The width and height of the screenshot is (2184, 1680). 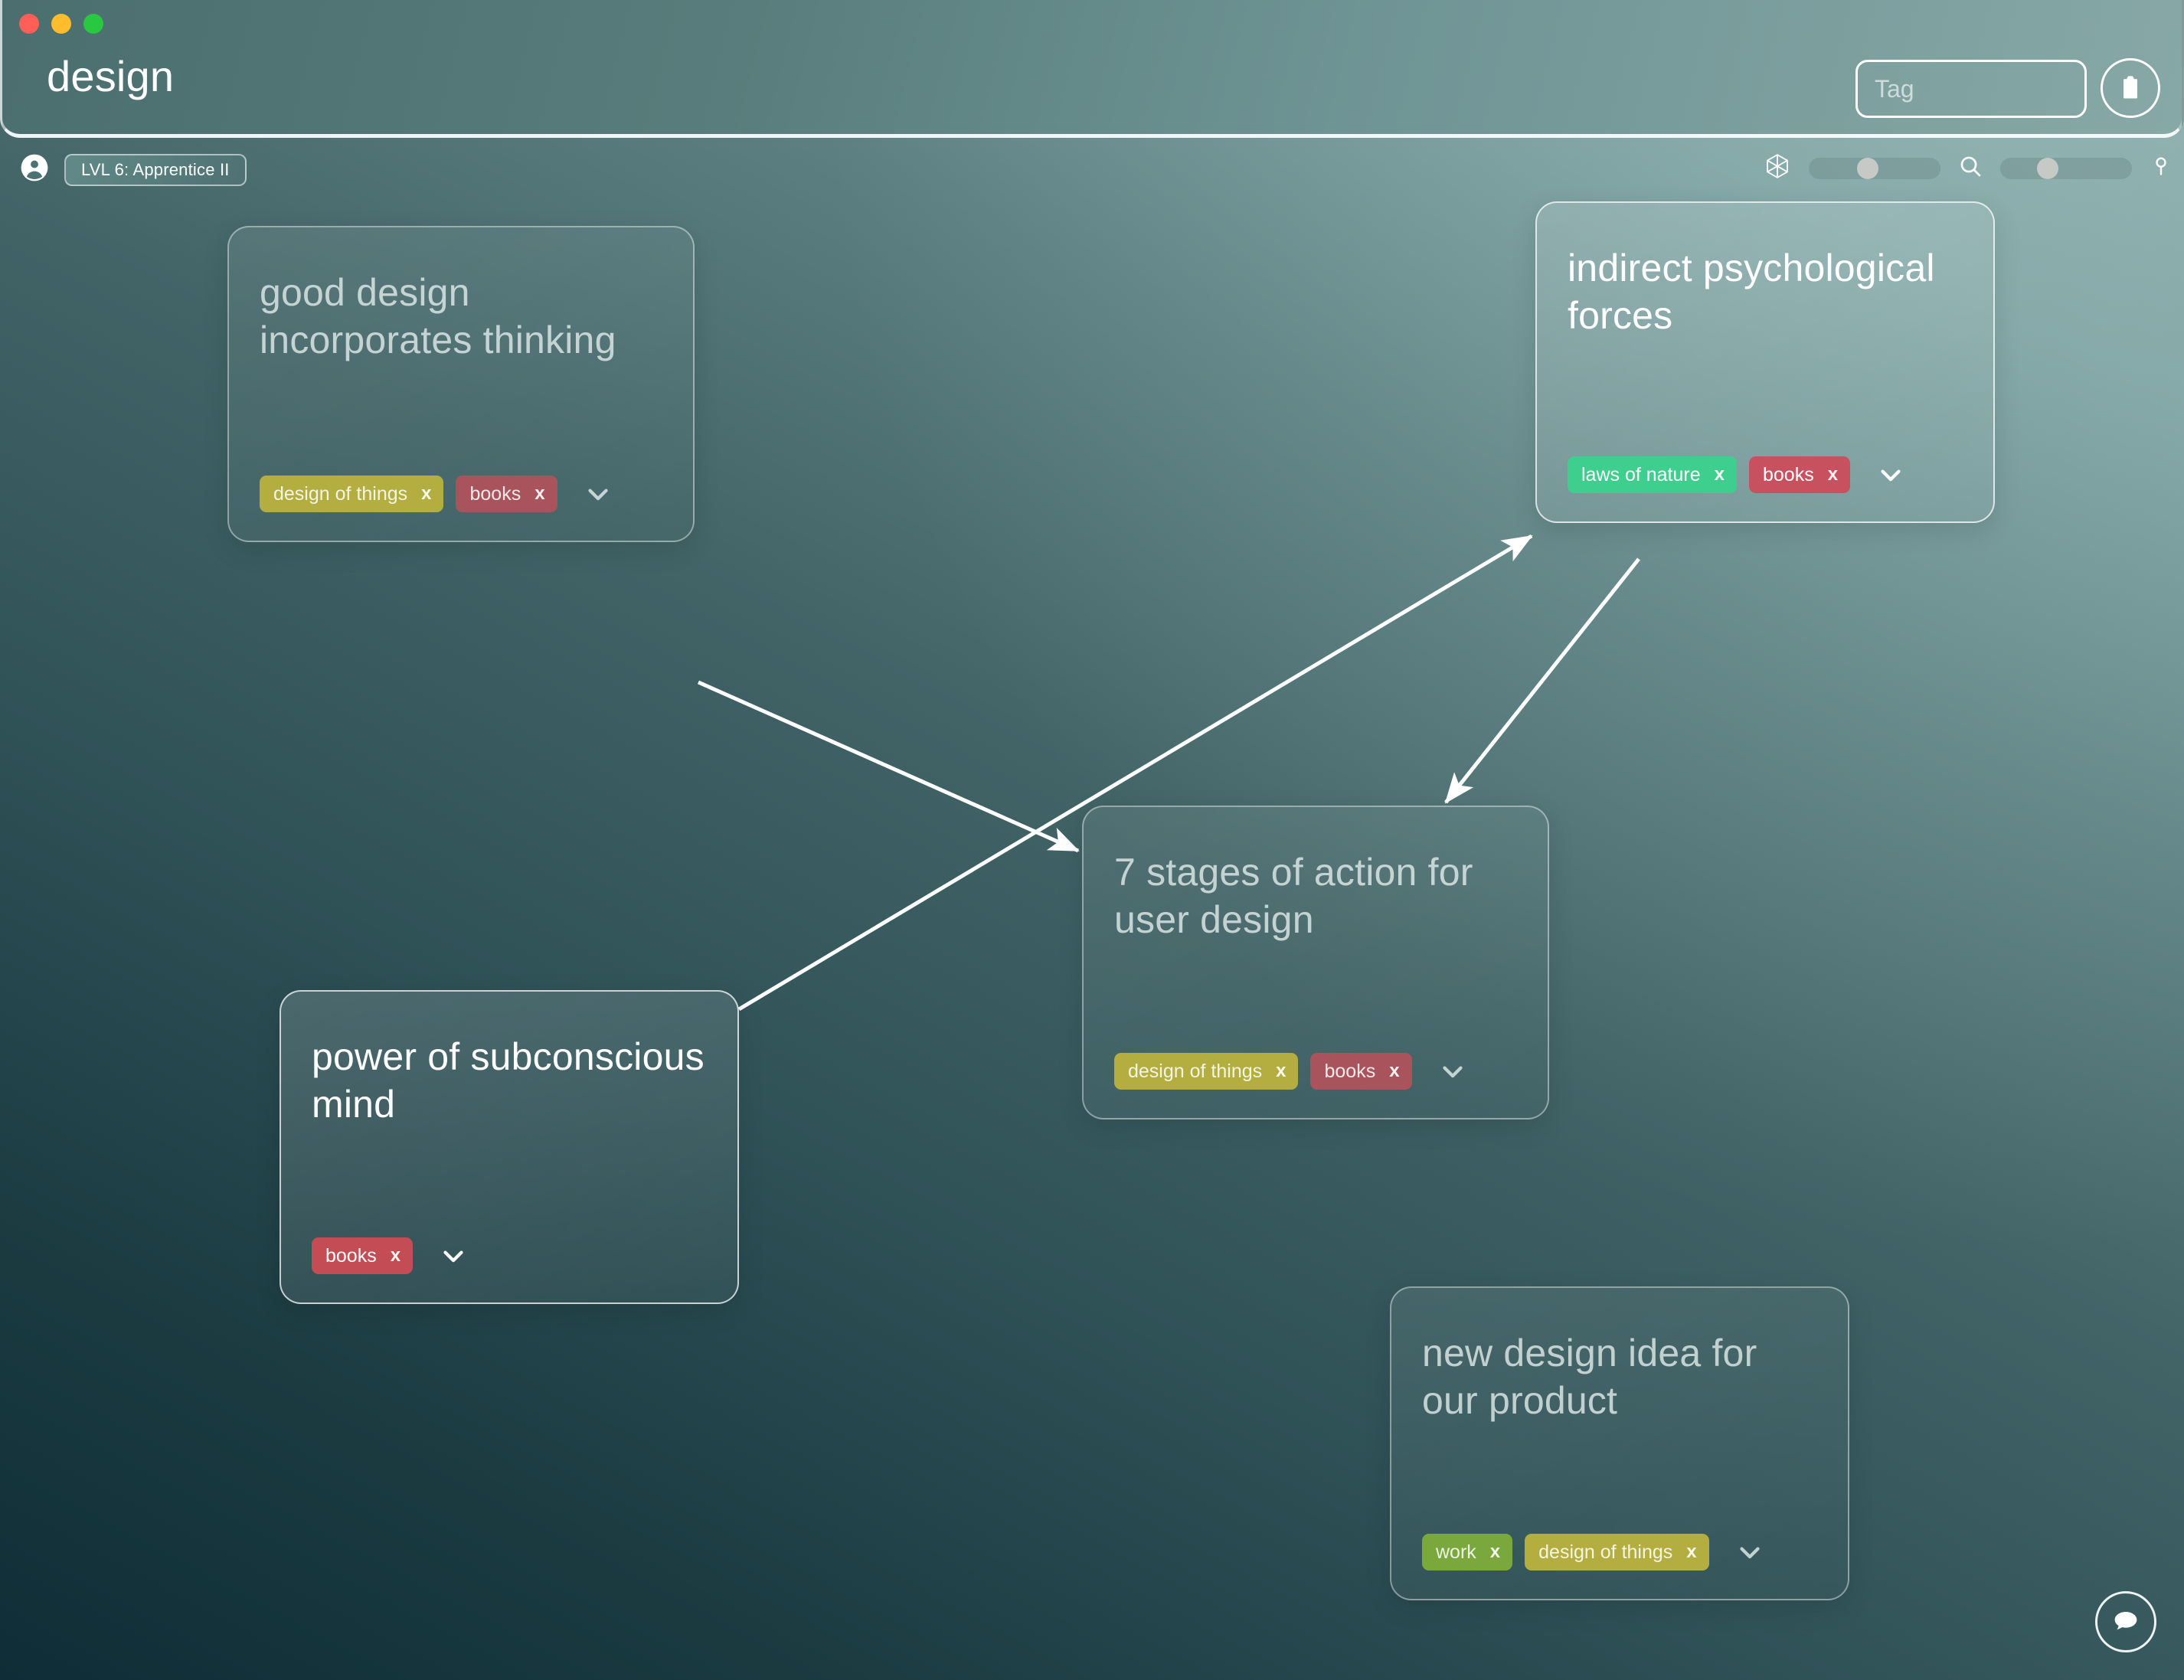 What do you see at coordinates (889, 766) in the screenshot?
I see `edge-good-design-to-7-stages` at bounding box center [889, 766].